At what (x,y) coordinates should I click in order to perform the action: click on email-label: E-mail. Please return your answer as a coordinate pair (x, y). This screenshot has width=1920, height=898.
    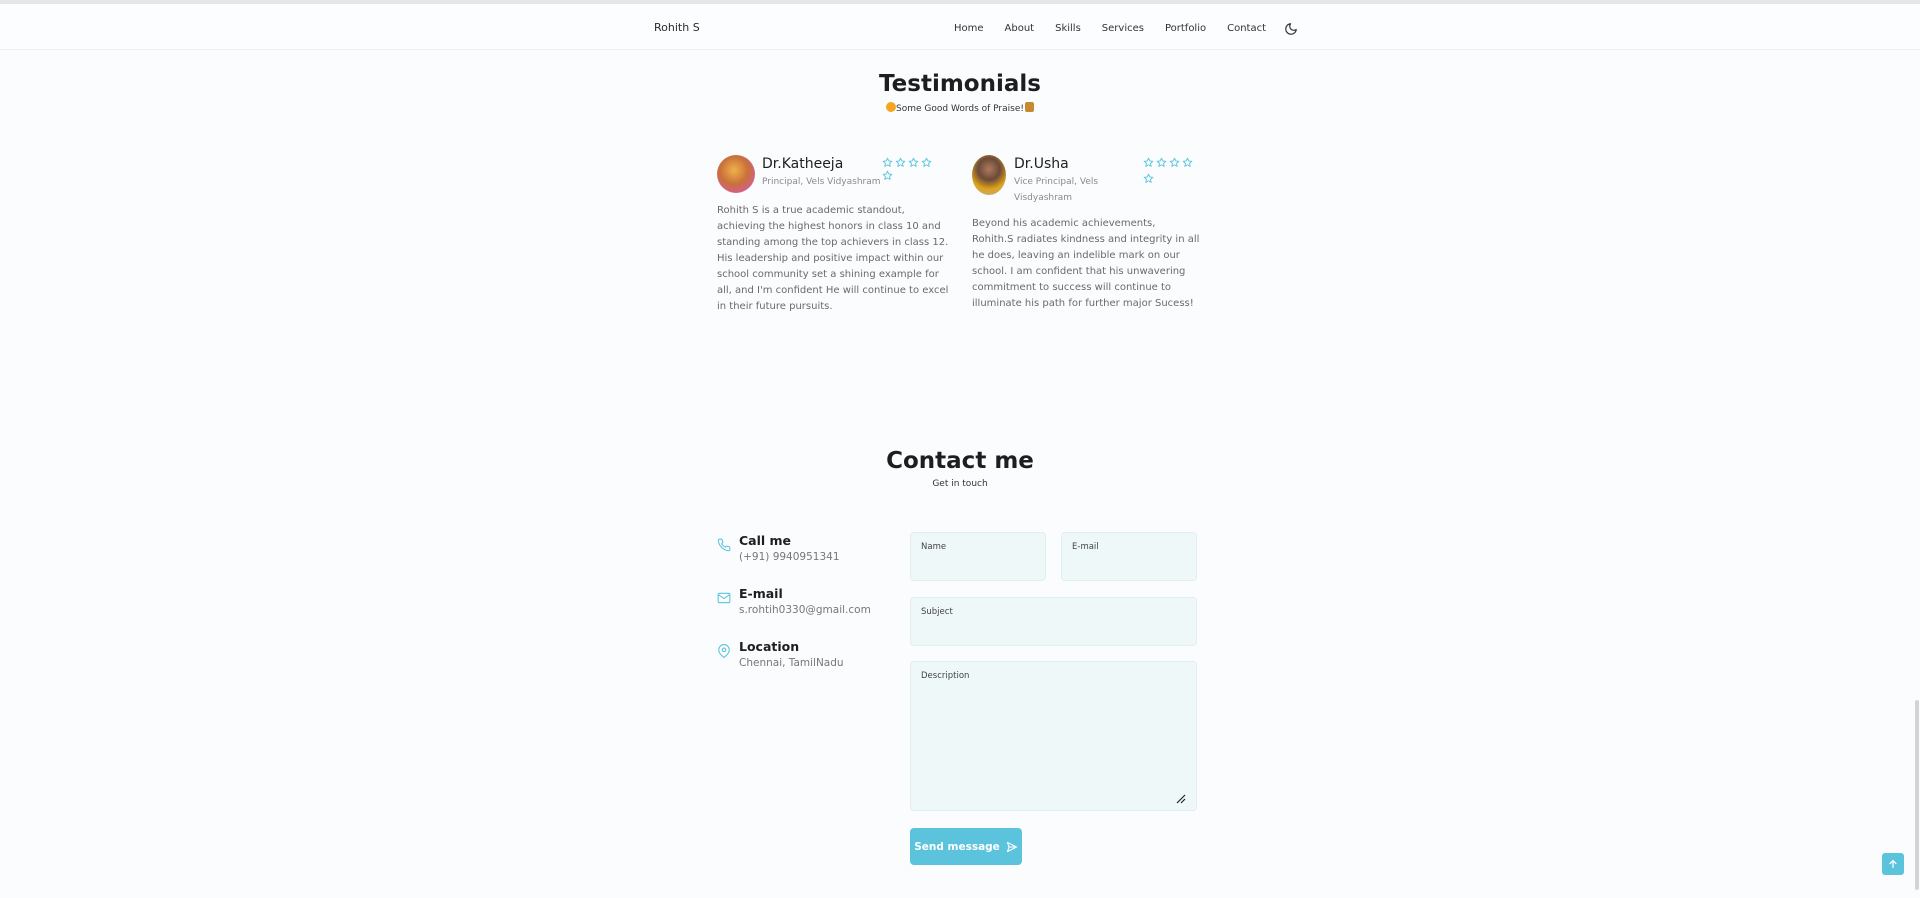
    Looking at the image, I should click on (1085, 547).